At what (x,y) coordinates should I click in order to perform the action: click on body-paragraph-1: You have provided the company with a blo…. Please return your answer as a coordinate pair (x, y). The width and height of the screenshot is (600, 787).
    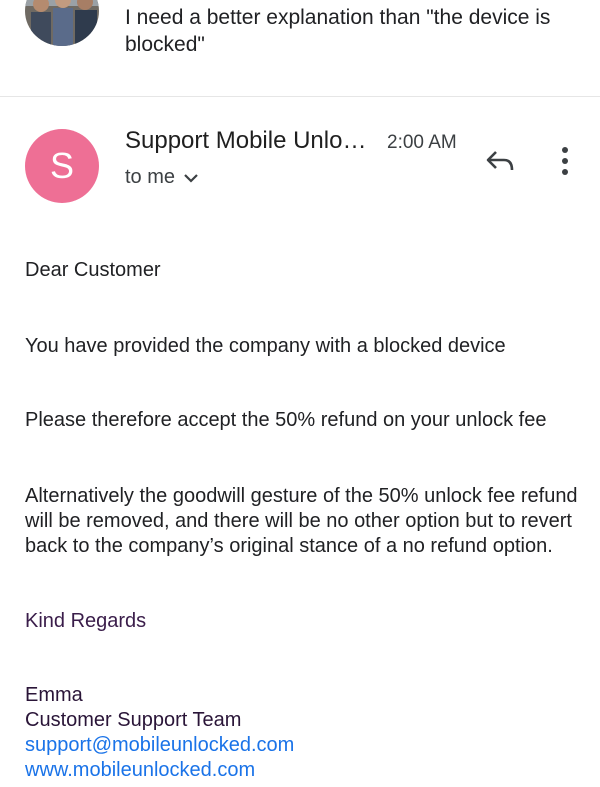
    Looking at the image, I should click on (265, 346).